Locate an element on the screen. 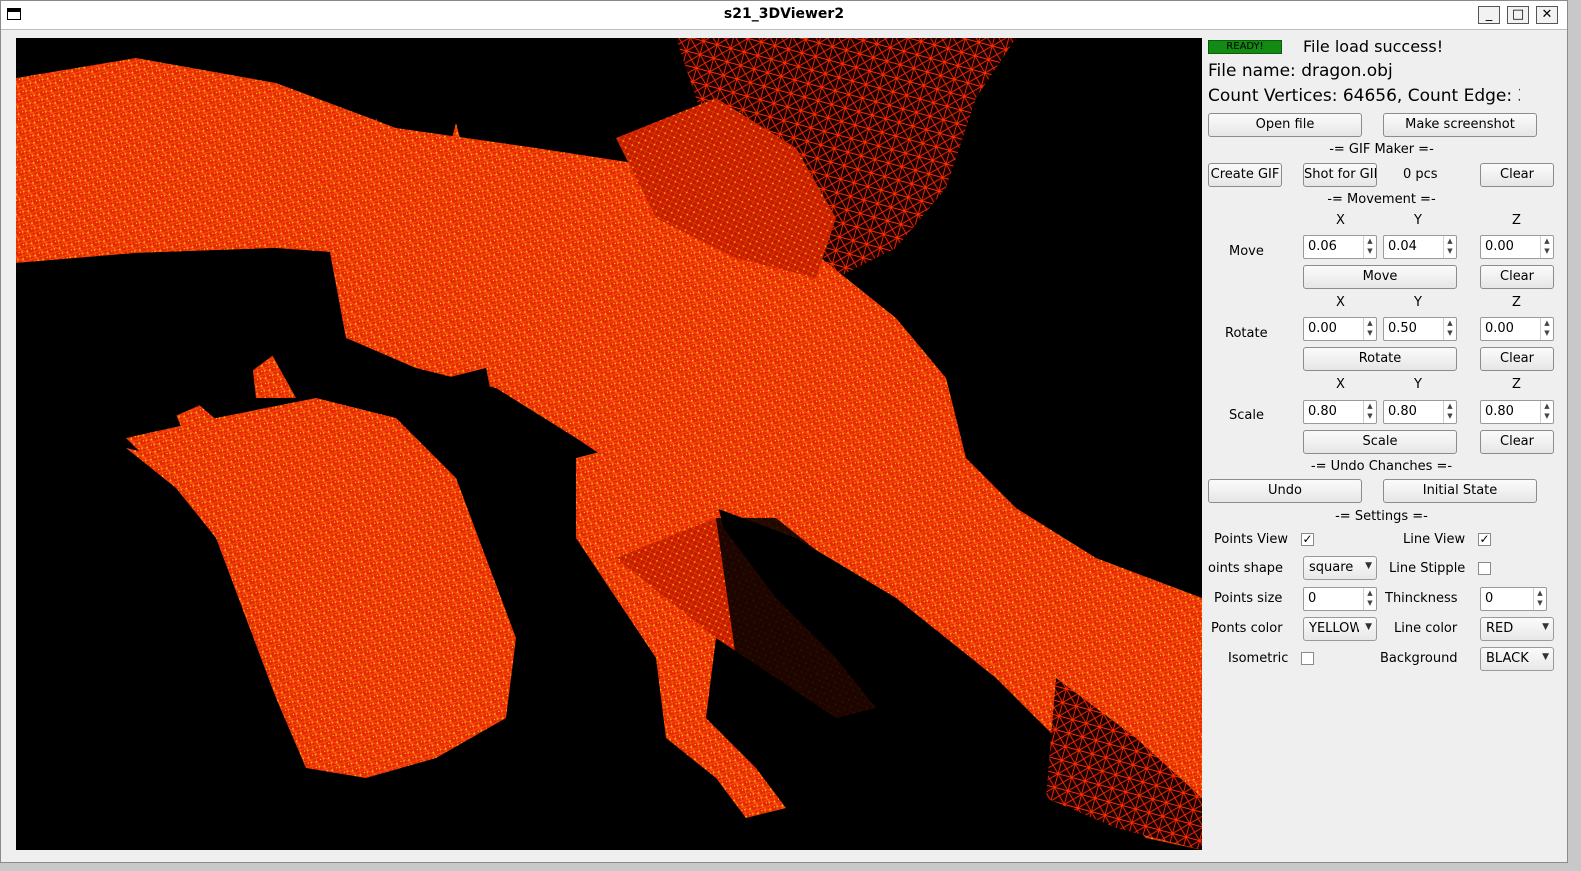  settings-header: -= Settings =- is located at coordinates (1381, 516).